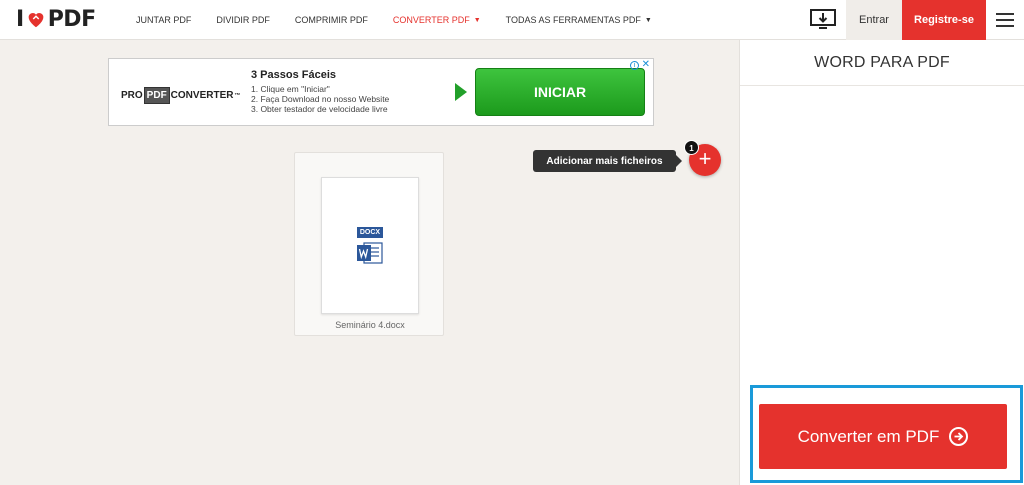  What do you see at coordinates (437, 20) in the screenshot?
I see `nav-converter-pdf: CONVERTER PDF ▼` at bounding box center [437, 20].